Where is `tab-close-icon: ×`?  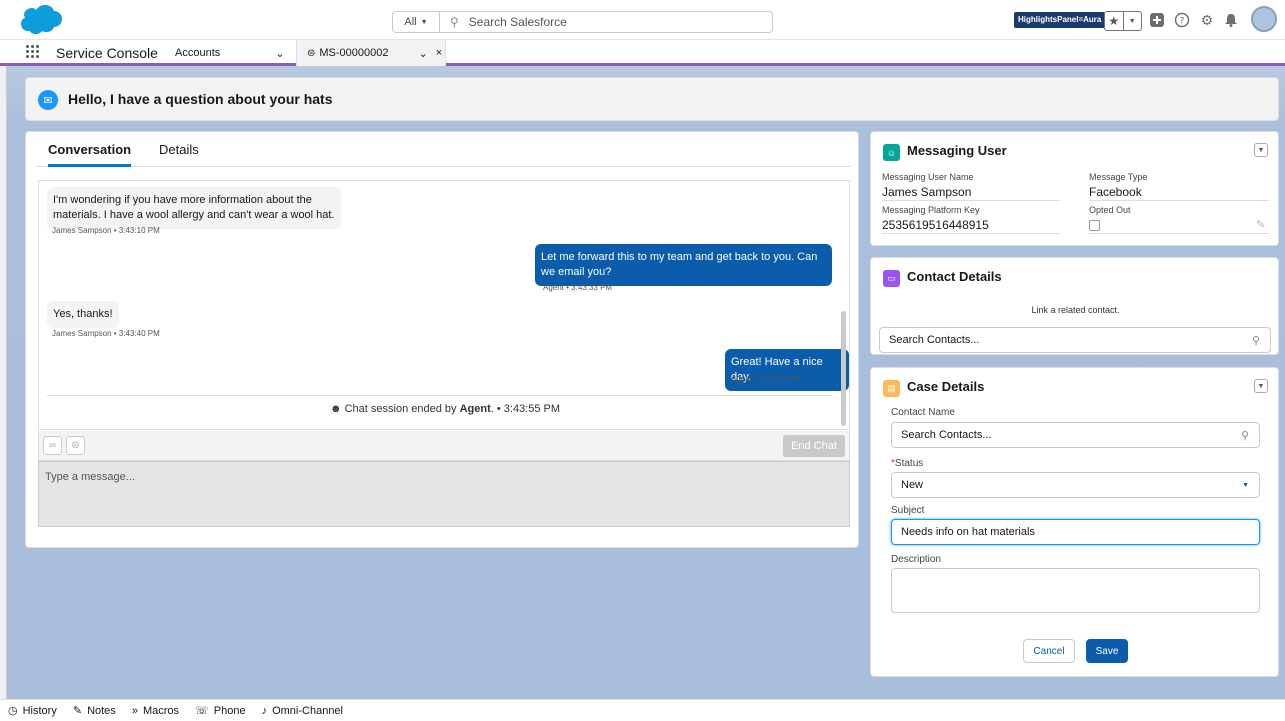
tab-close-icon: × is located at coordinates (439, 53).